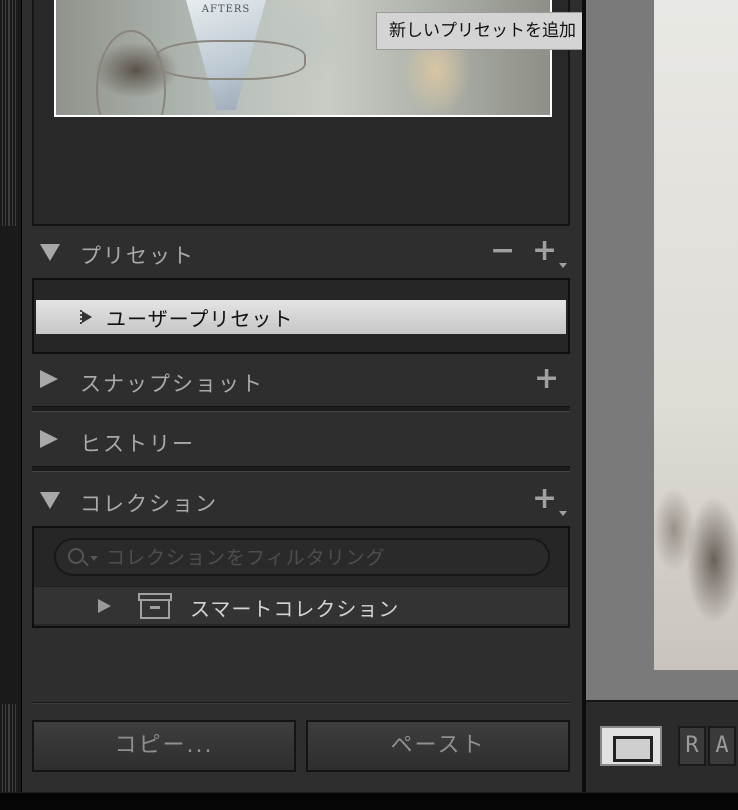  Describe the element at coordinates (545, 250) in the screenshot. I see `add-preset-plus-icon: +` at that location.